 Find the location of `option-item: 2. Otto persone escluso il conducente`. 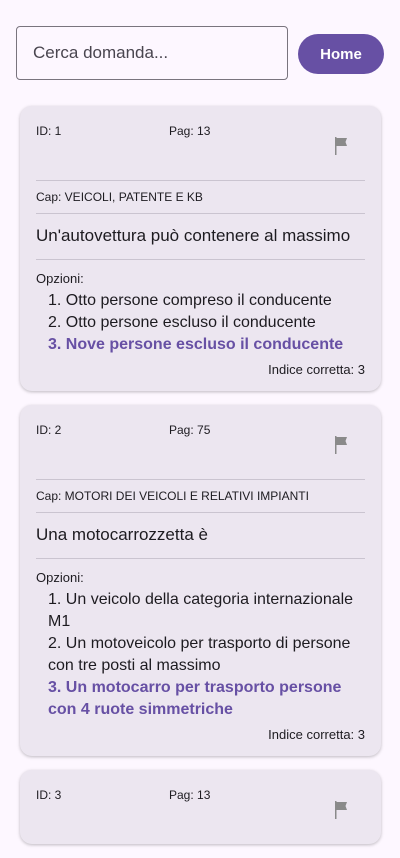

option-item: 2. Otto persone escluso il conducente is located at coordinates (182, 322).